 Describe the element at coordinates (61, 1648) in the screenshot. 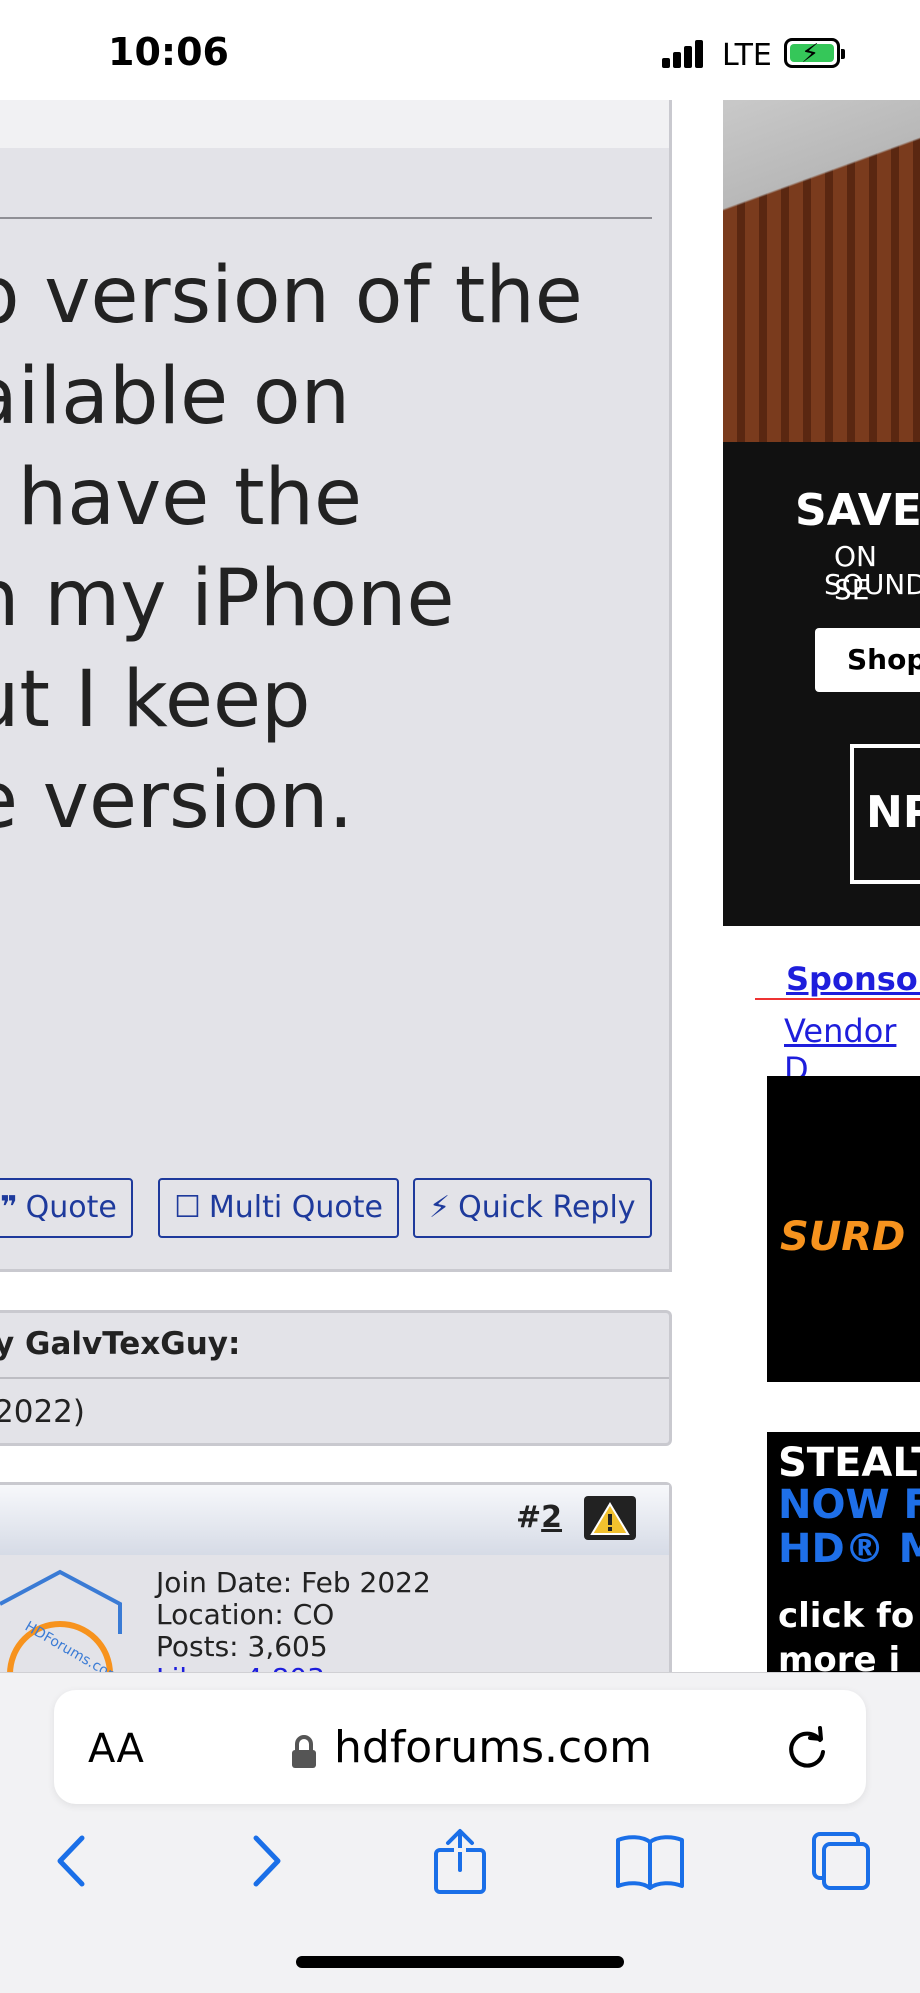

I see `hdforums-logo-icon: HDForums.com` at that location.